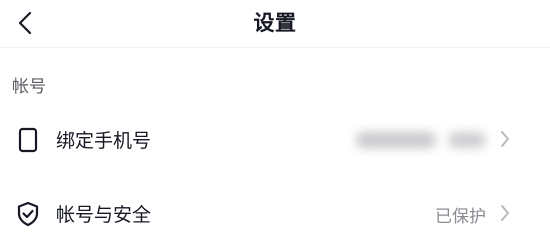 This screenshot has width=550, height=246. I want to click on security-status-value: 已保护, so click(460, 217).